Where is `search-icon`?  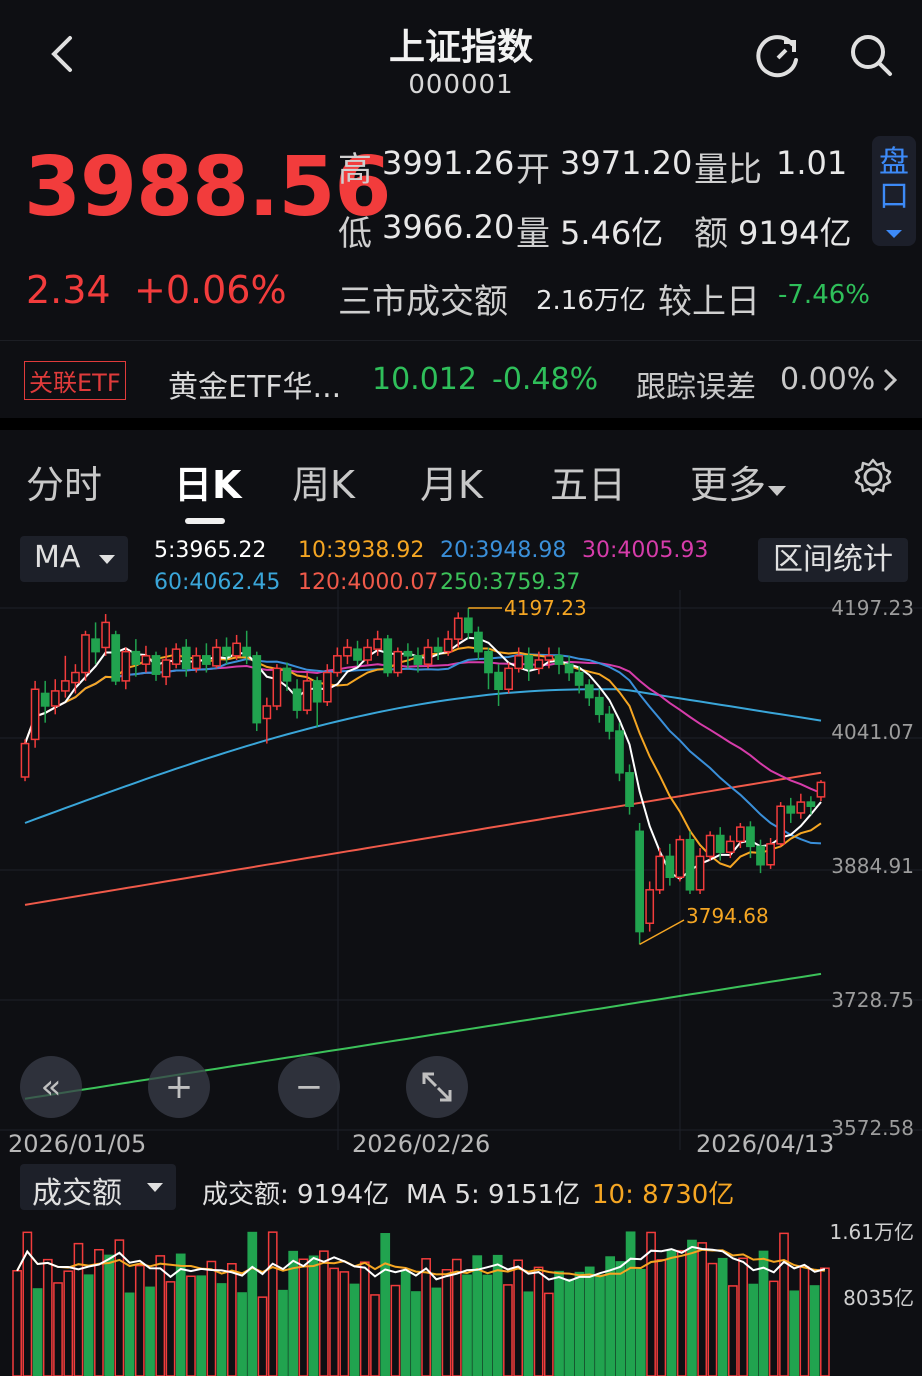 search-icon is located at coordinates (871, 55).